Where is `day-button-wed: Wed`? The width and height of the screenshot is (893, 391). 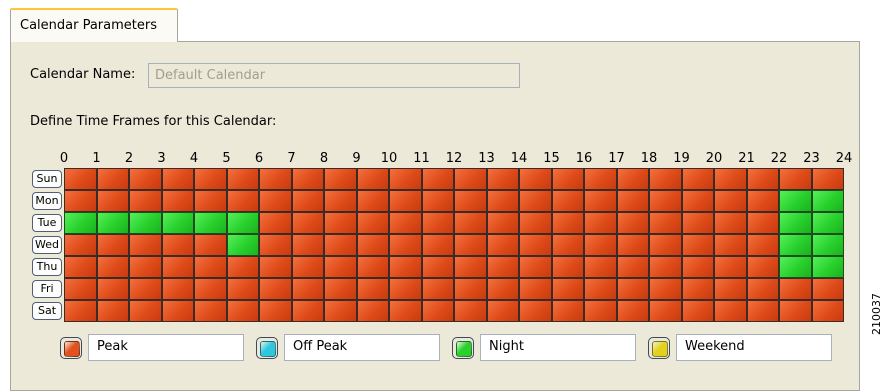
day-button-wed: Wed is located at coordinates (47, 245).